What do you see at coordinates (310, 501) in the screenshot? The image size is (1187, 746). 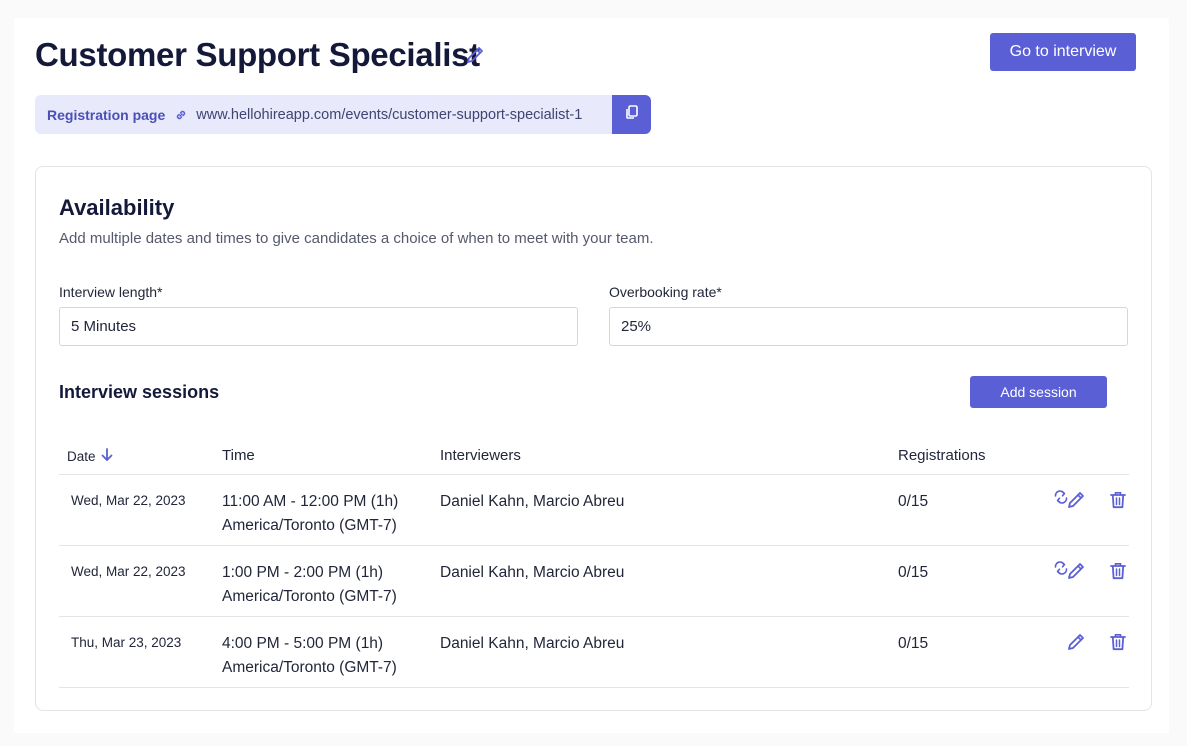 I see `session-time: 11:00 AM - 12:00 PM (1h)` at bounding box center [310, 501].